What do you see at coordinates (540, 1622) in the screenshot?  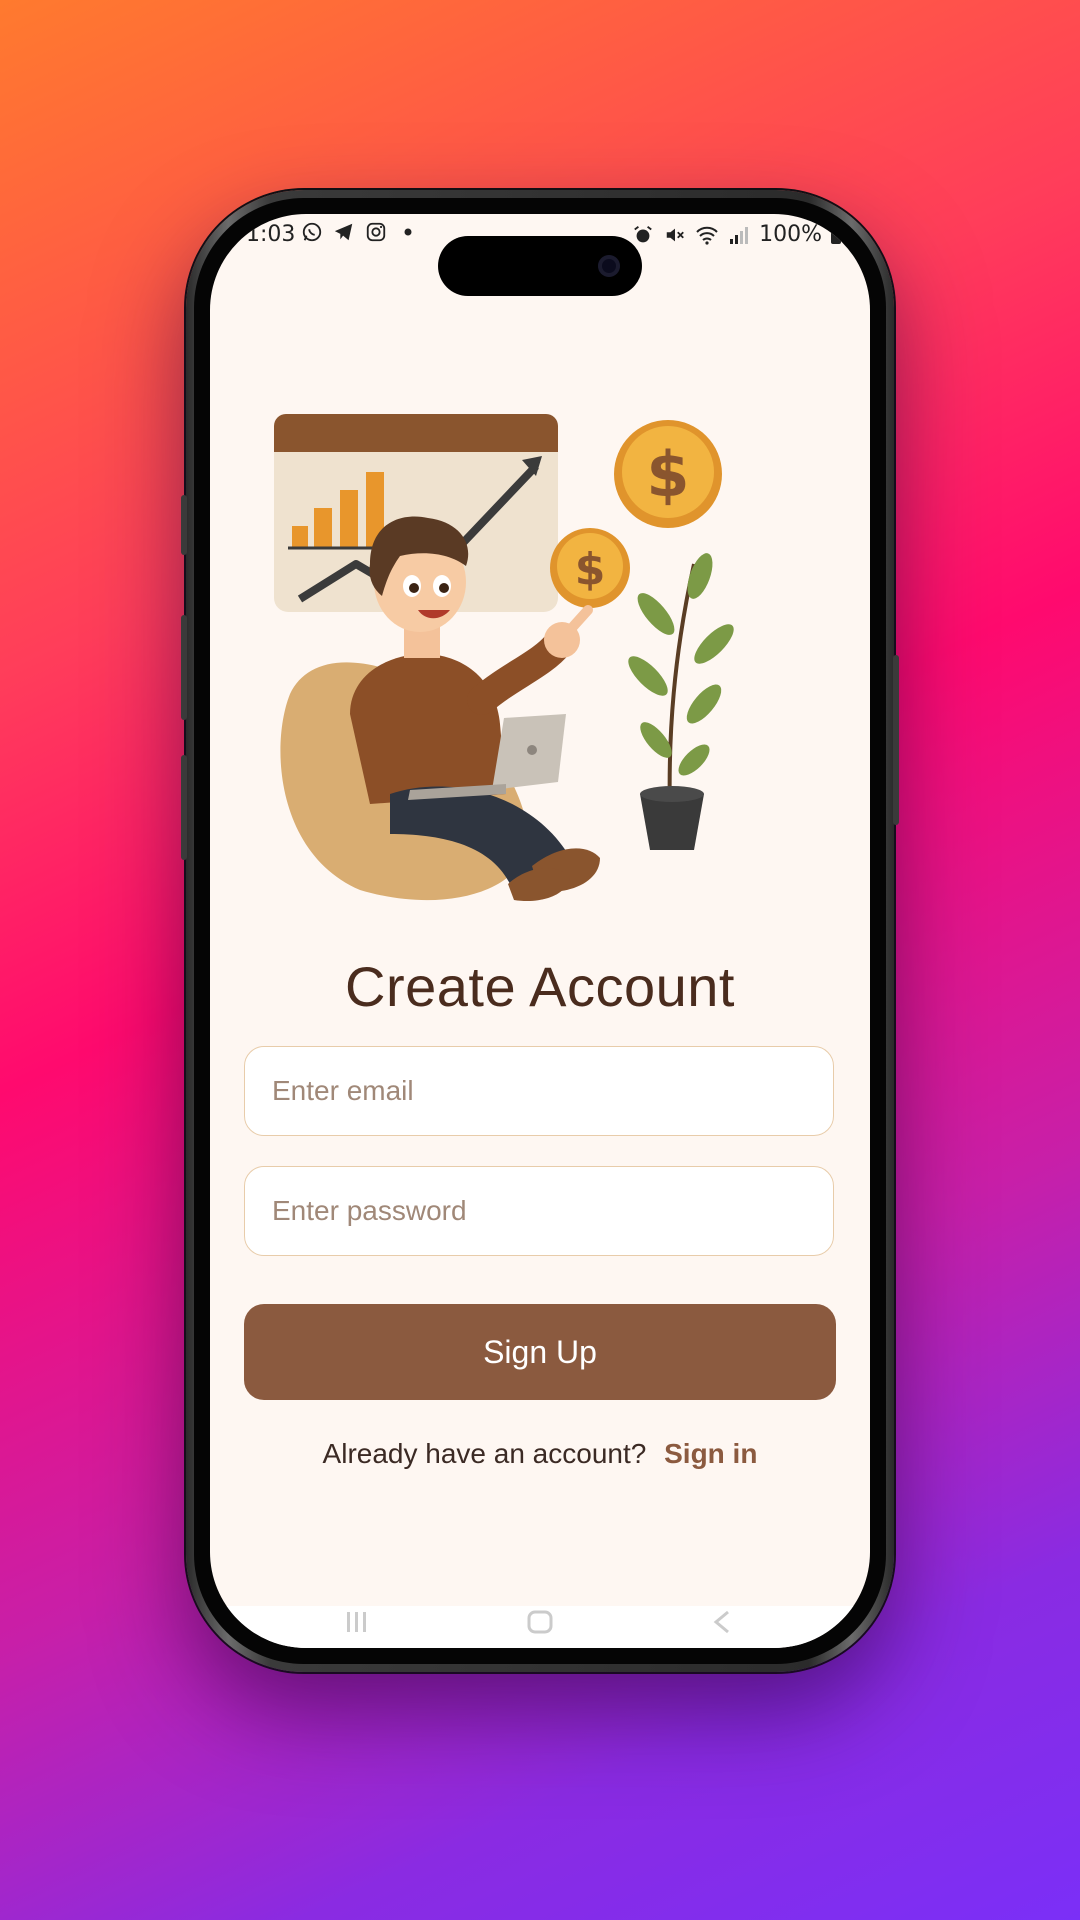 I see `home-icon` at bounding box center [540, 1622].